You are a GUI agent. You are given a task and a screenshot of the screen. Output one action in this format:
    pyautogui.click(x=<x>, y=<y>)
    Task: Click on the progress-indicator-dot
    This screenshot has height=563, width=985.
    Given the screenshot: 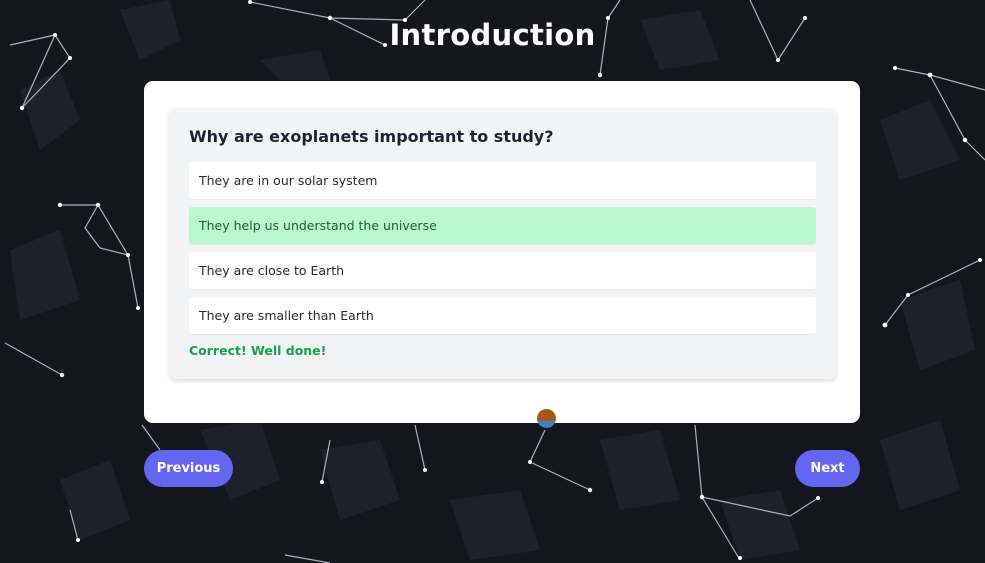 What is the action you would take?
    pyautogui.click(x=546, y=418)
    